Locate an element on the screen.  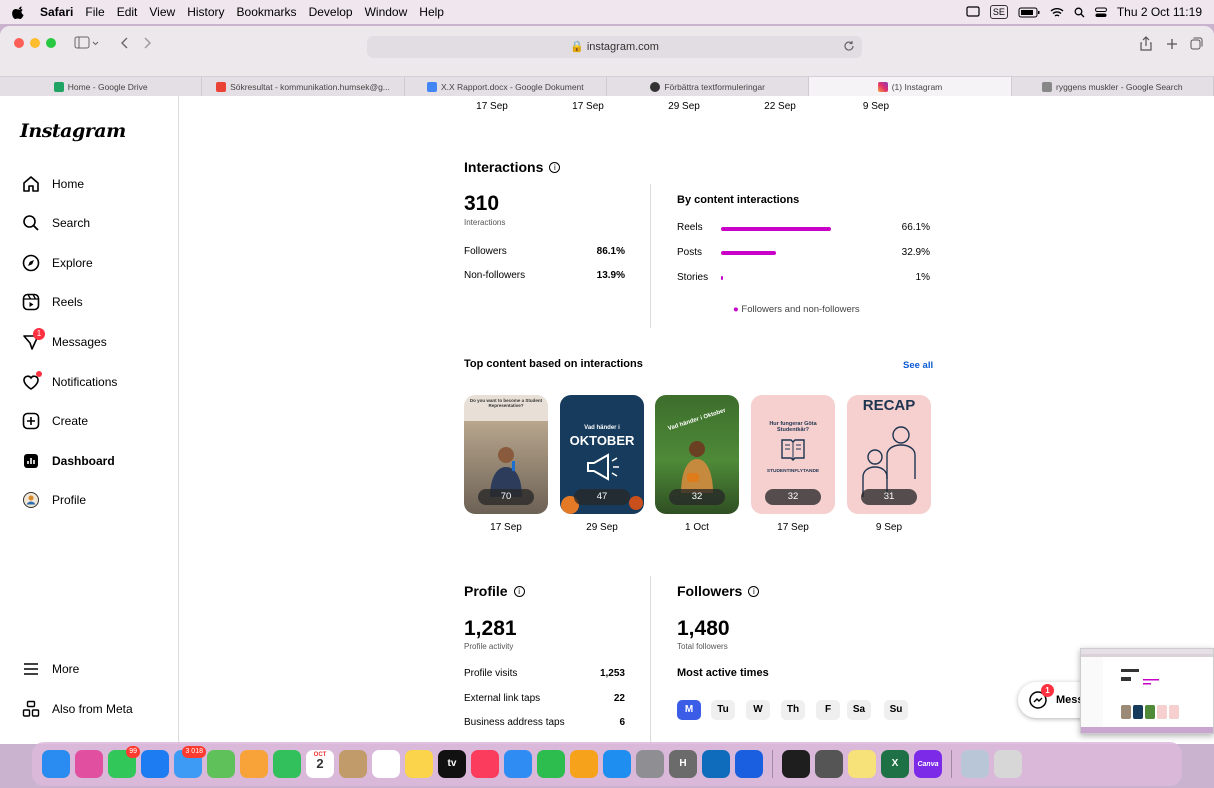
day-button-saturday: Sa is located at coordinates (859, 710).